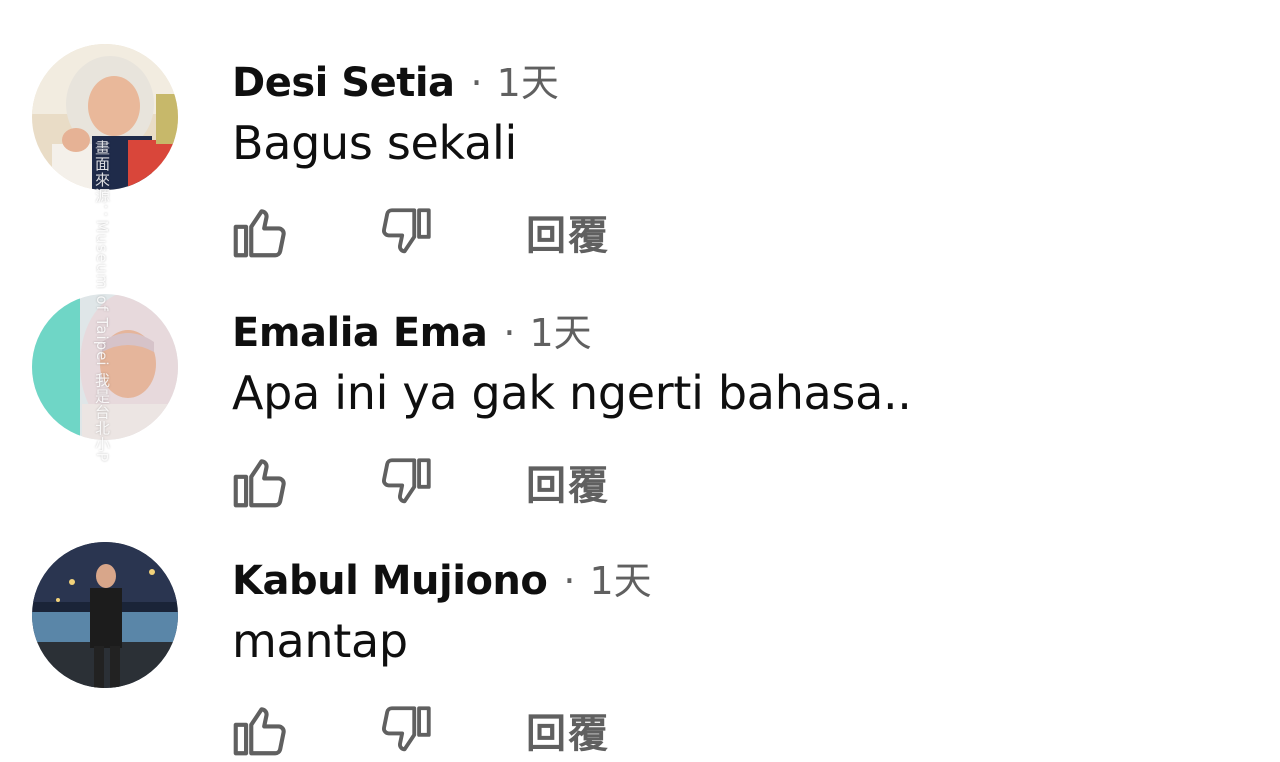 The image size is (1280, 762). I want to click on comment-text: mantap, so click(320, 641).